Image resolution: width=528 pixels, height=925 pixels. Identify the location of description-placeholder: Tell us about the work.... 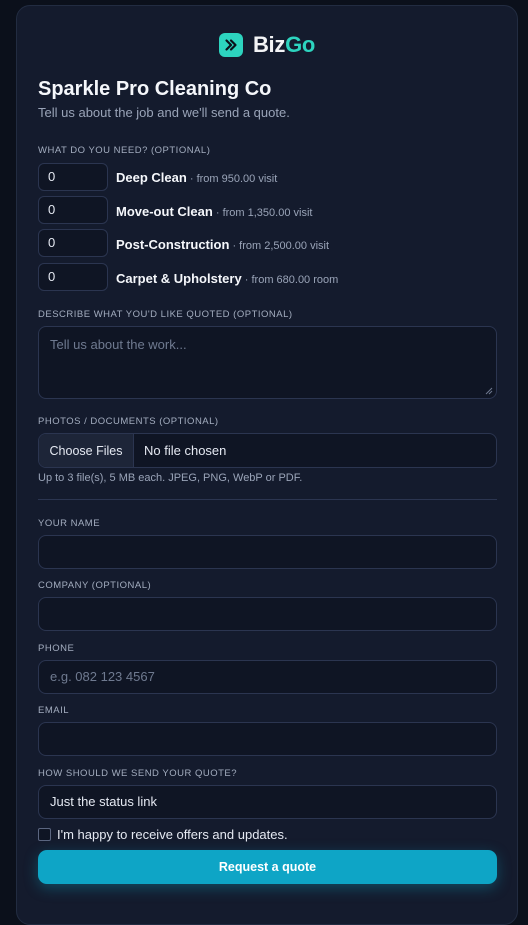
(118, 344).